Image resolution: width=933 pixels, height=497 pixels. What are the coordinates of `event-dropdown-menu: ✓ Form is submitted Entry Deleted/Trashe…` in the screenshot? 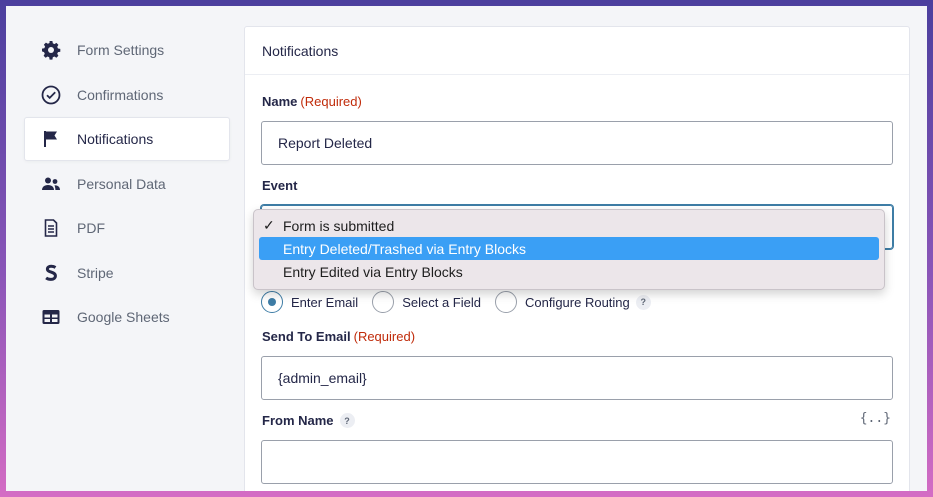 It's located at (569, 249).